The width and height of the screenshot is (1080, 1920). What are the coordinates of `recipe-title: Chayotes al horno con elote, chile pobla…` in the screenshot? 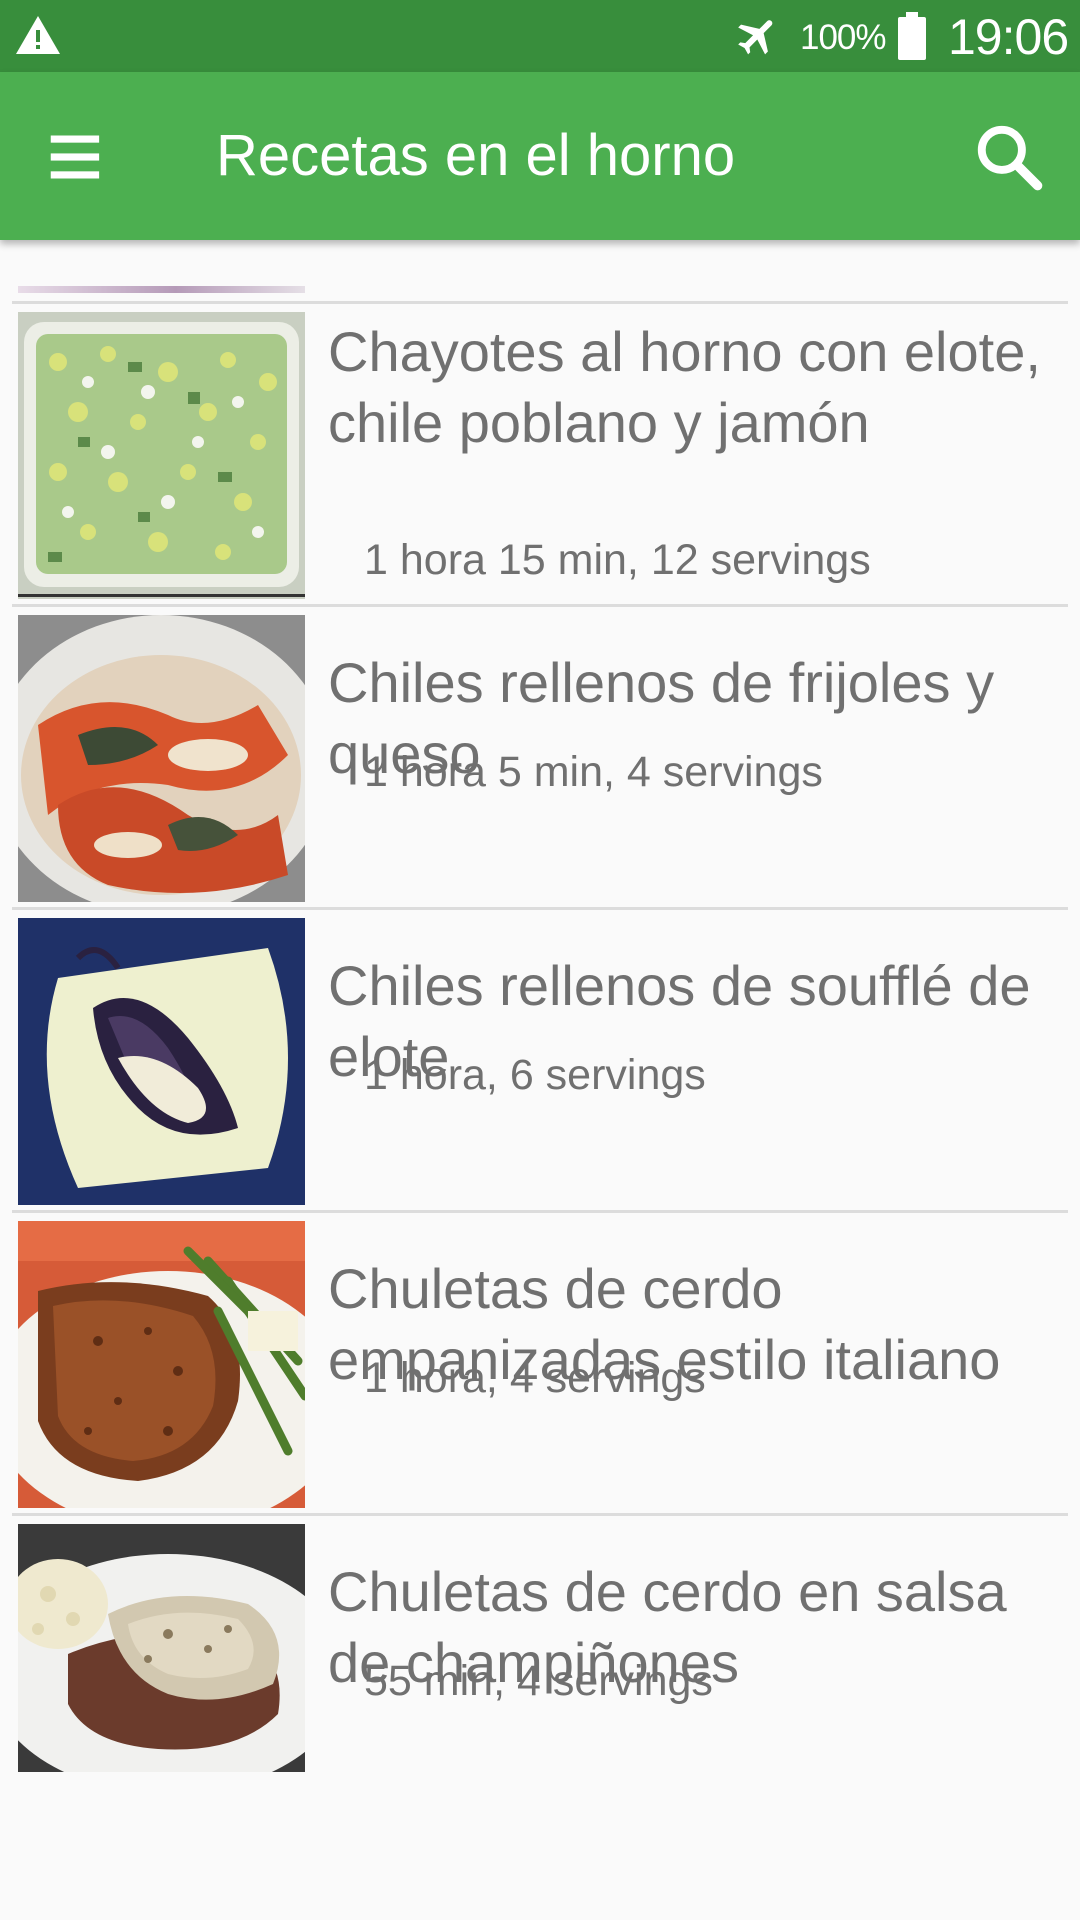 It's located at (684, 387).